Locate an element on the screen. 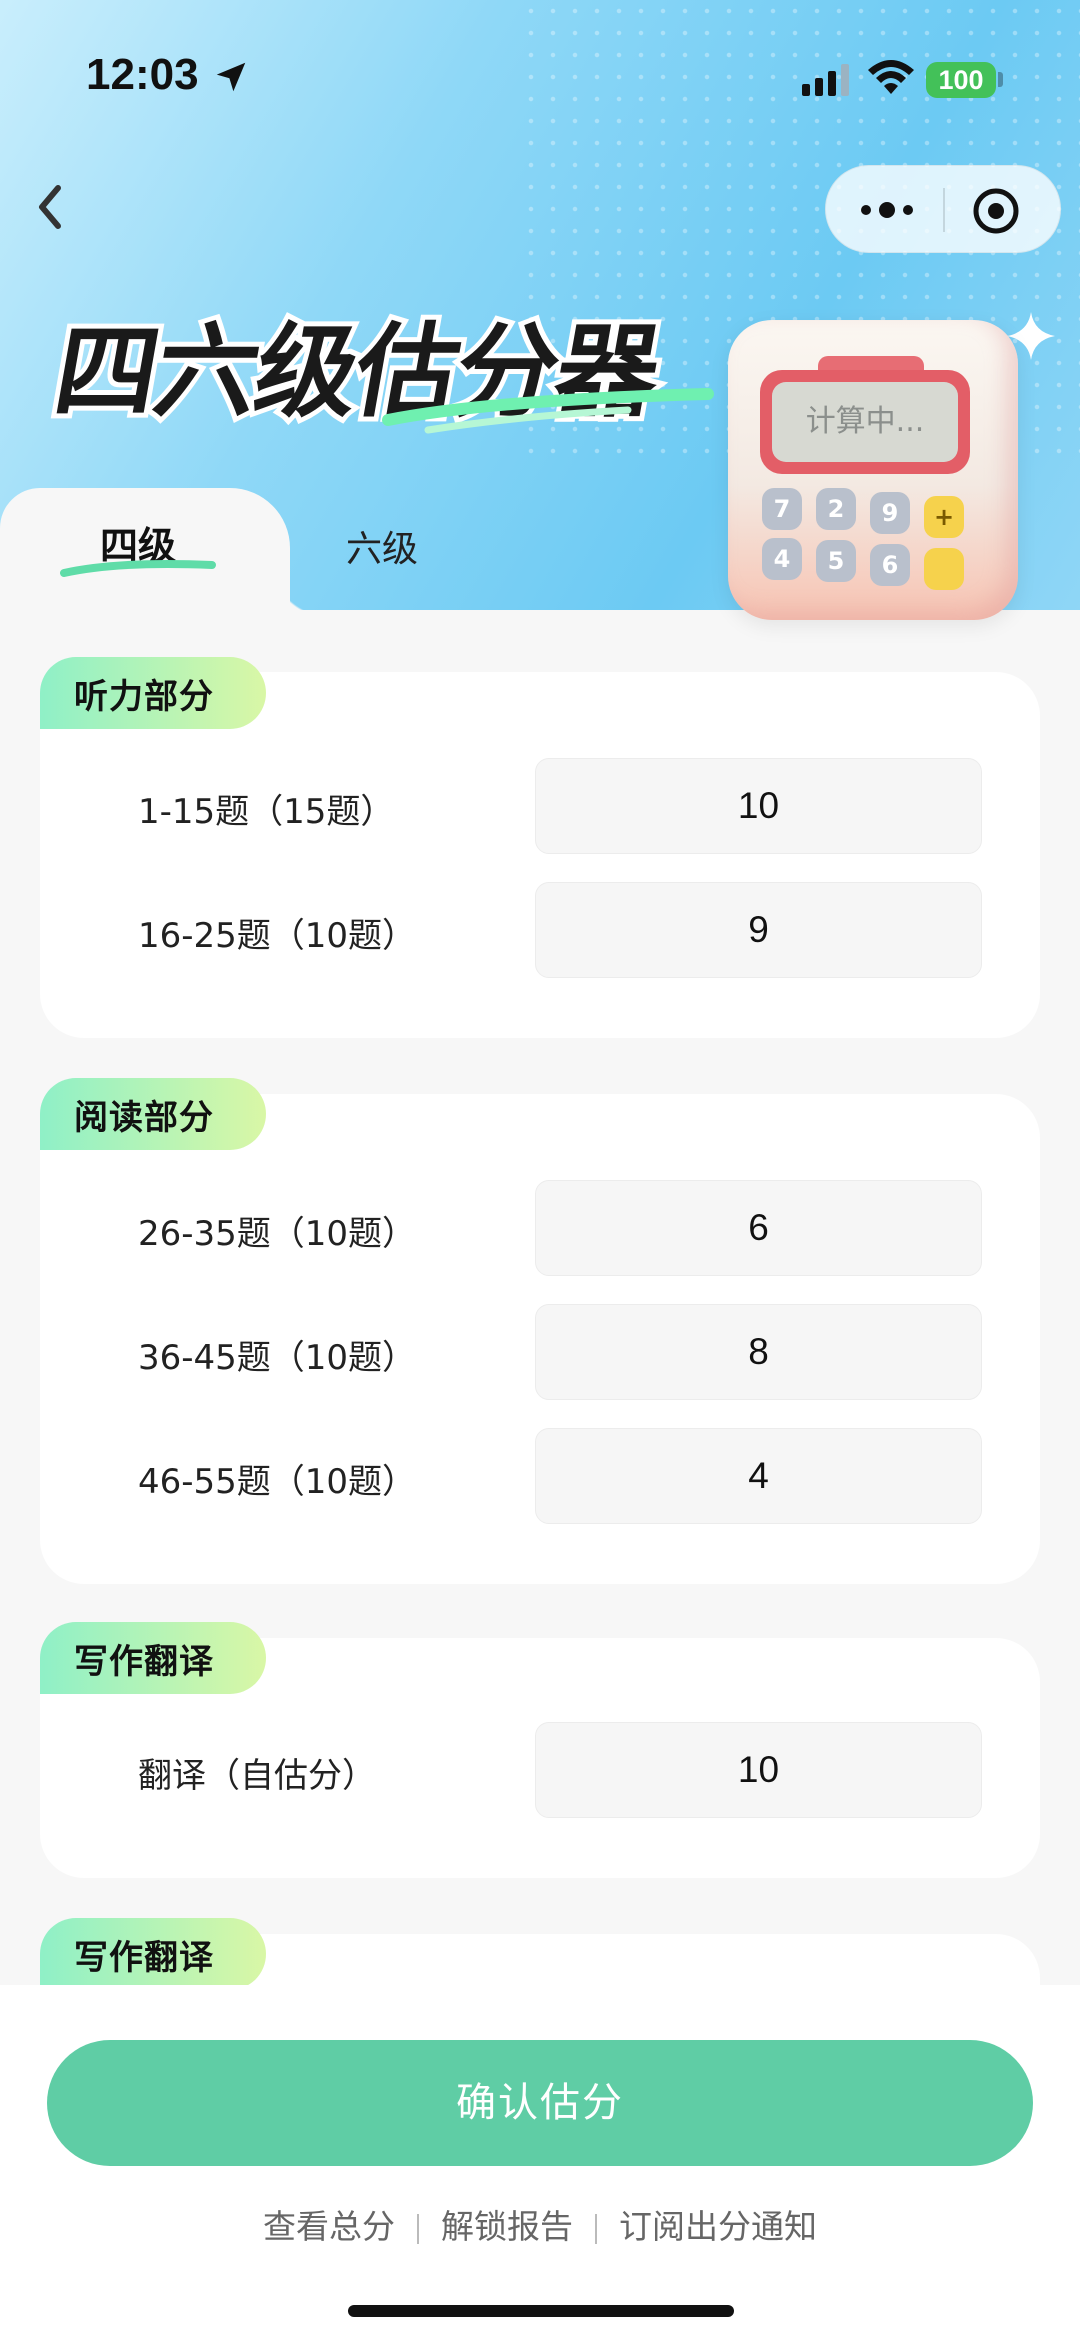 The height and width of the screenshot is (2341, 1080). score-input: 8 is located at coordinates (758, 1352).